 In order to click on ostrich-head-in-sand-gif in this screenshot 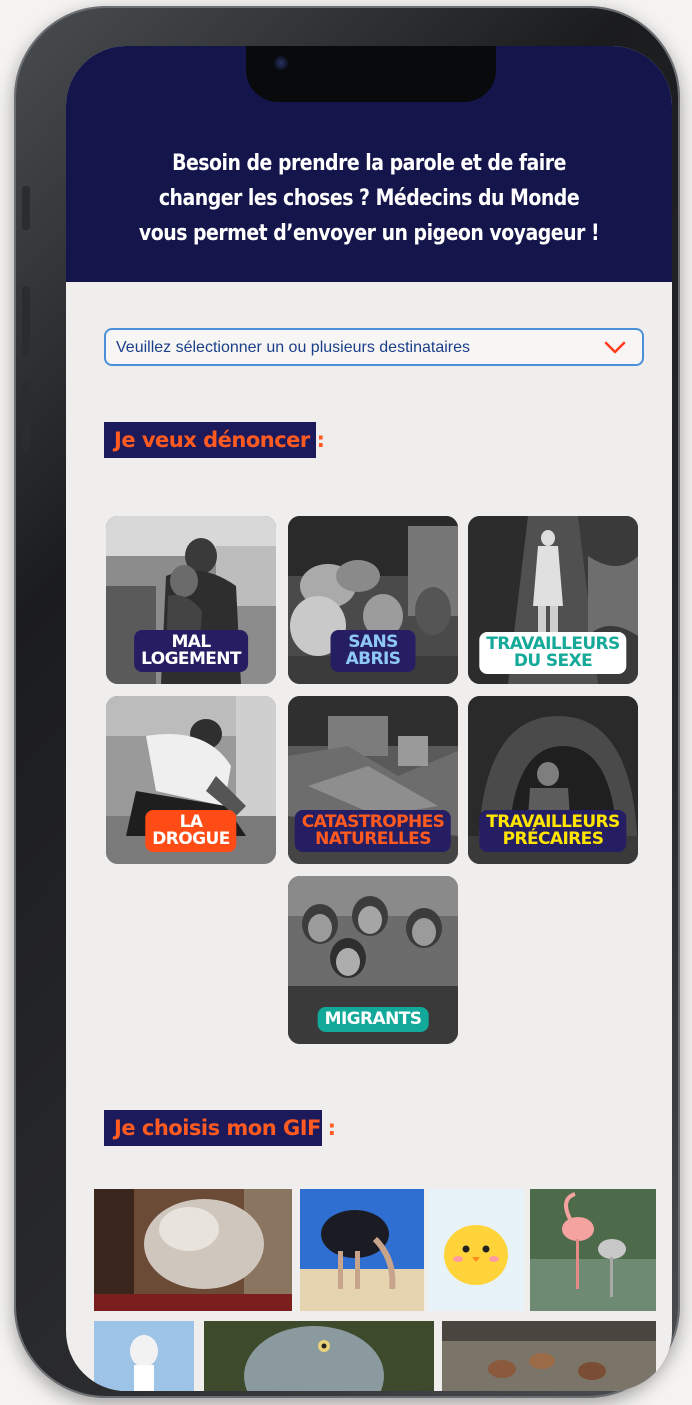, I will do `click(362, 1250)`.